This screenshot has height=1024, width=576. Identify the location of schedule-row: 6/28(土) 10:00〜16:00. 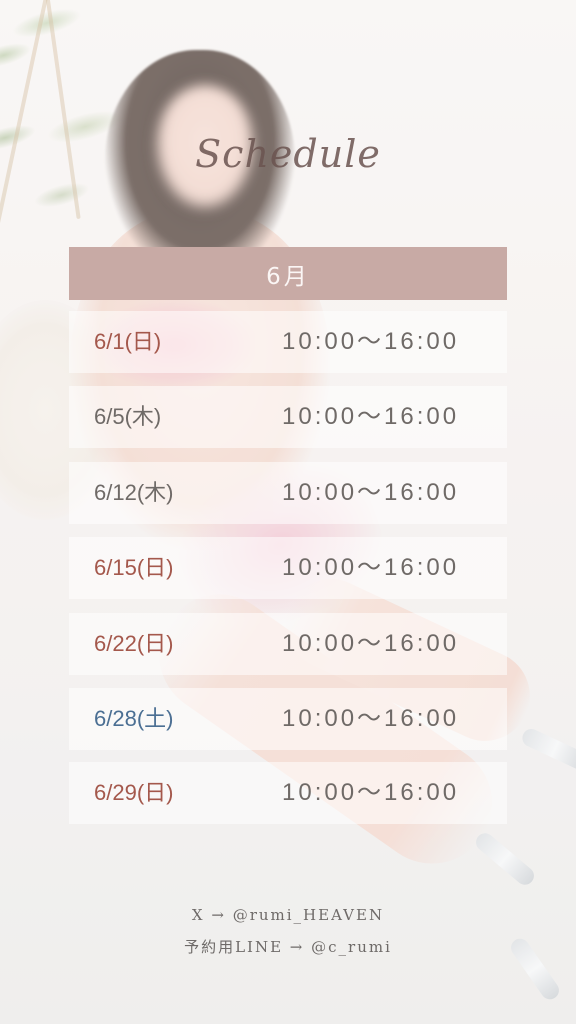
(288, 719).